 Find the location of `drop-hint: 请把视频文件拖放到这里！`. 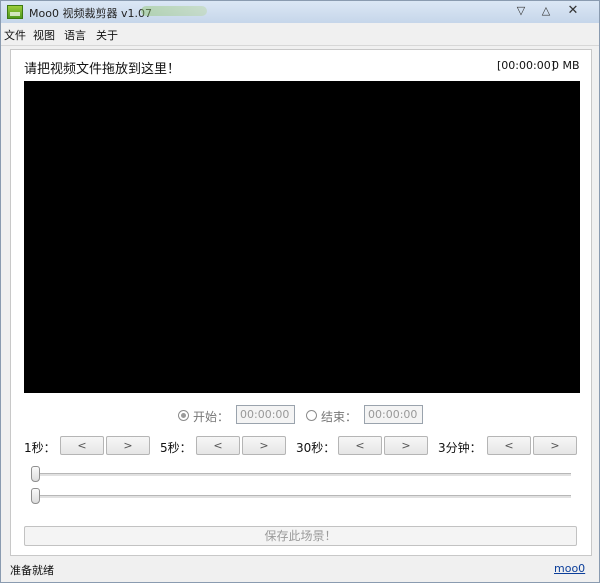

drop-hint: 请把视频文件拖放到这里！ is located at coordinates (102, 69).